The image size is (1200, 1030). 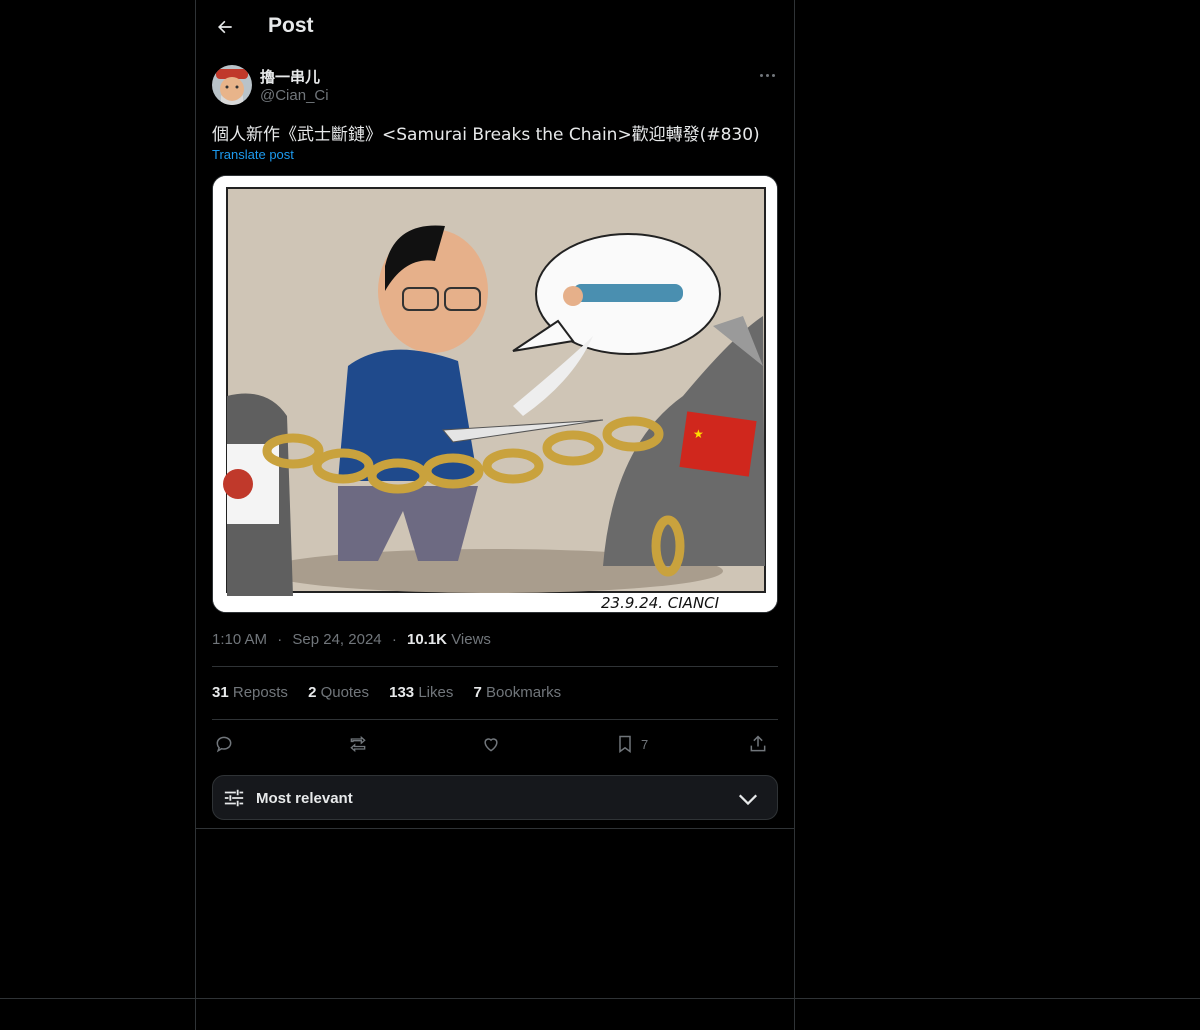 I want to click on like-icon, so click(x=491, y=745).